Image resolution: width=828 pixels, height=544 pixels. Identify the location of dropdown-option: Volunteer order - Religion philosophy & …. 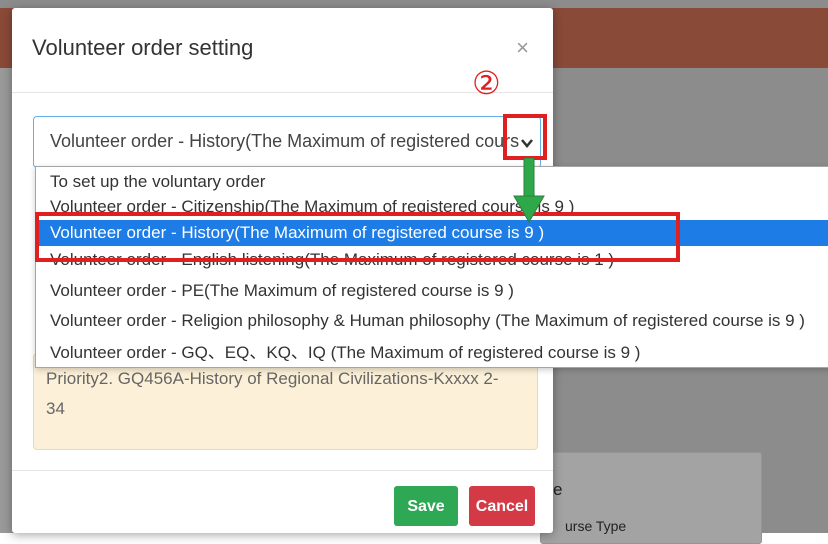
(432, 321).